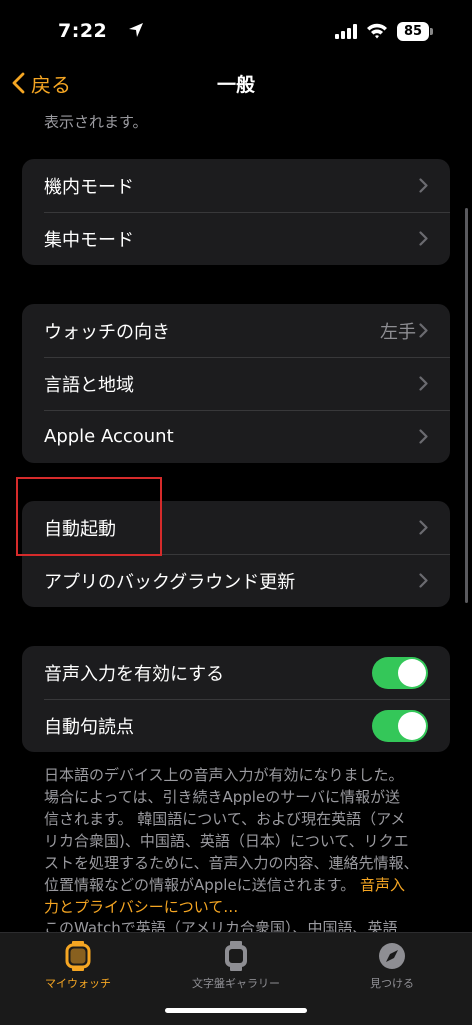  What do you see at coordinates (236, 1010) in the screenshot?
I see `home-indicator` at bounding box center [236, 1010].